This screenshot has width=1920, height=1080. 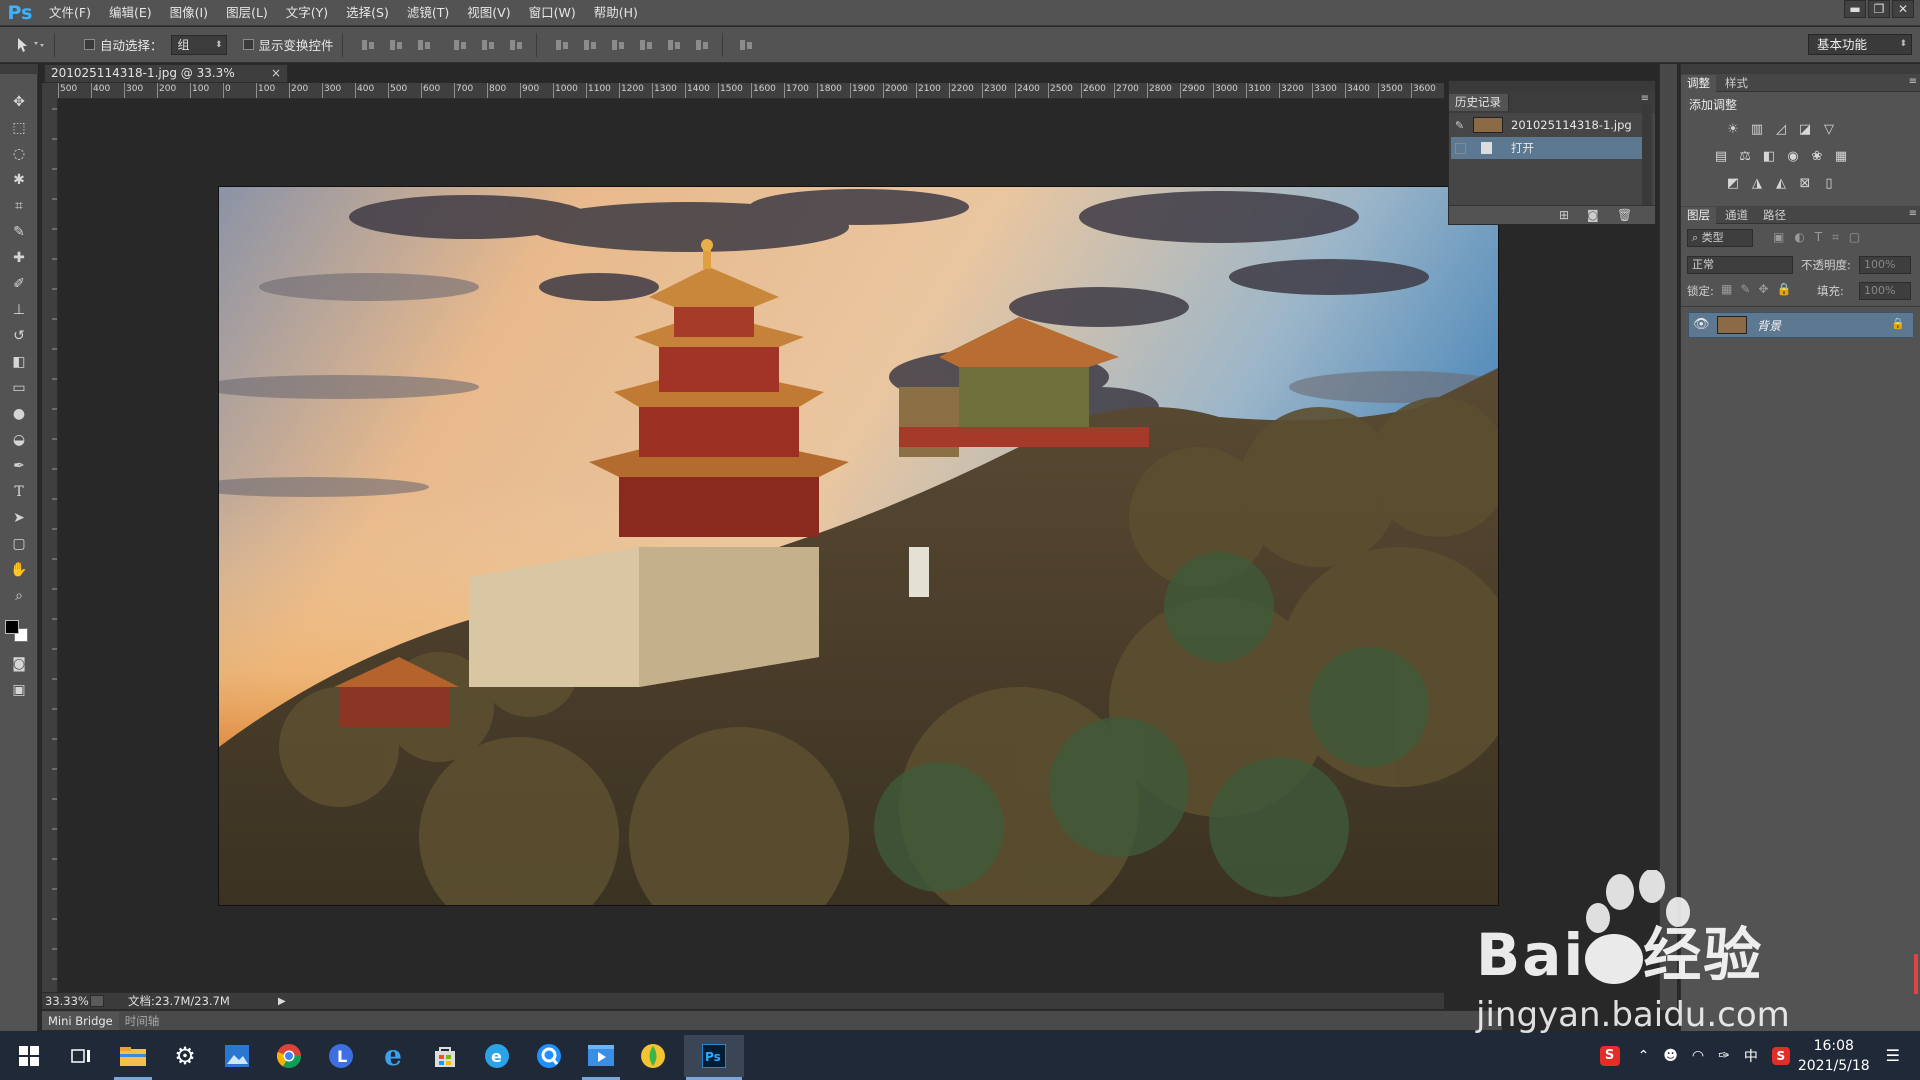 What do you see at coordinates (1860, 44) in the screenshot?
I see `workspace-dropdown: 基本功能 ⬍` at bounding box center [1860, 44].